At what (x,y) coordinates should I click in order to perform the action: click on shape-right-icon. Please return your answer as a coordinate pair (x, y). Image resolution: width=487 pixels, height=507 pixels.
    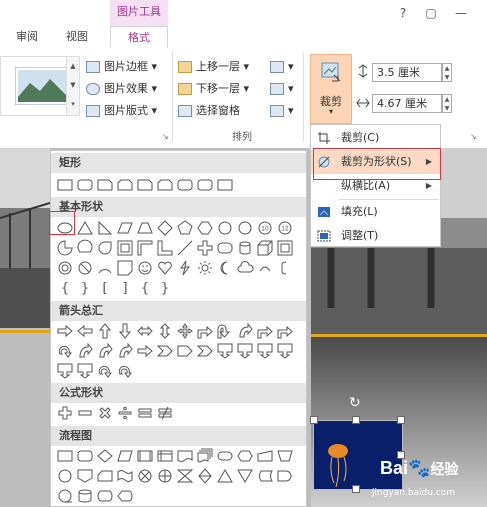
    Looking at the image, I should click on (65, 331).